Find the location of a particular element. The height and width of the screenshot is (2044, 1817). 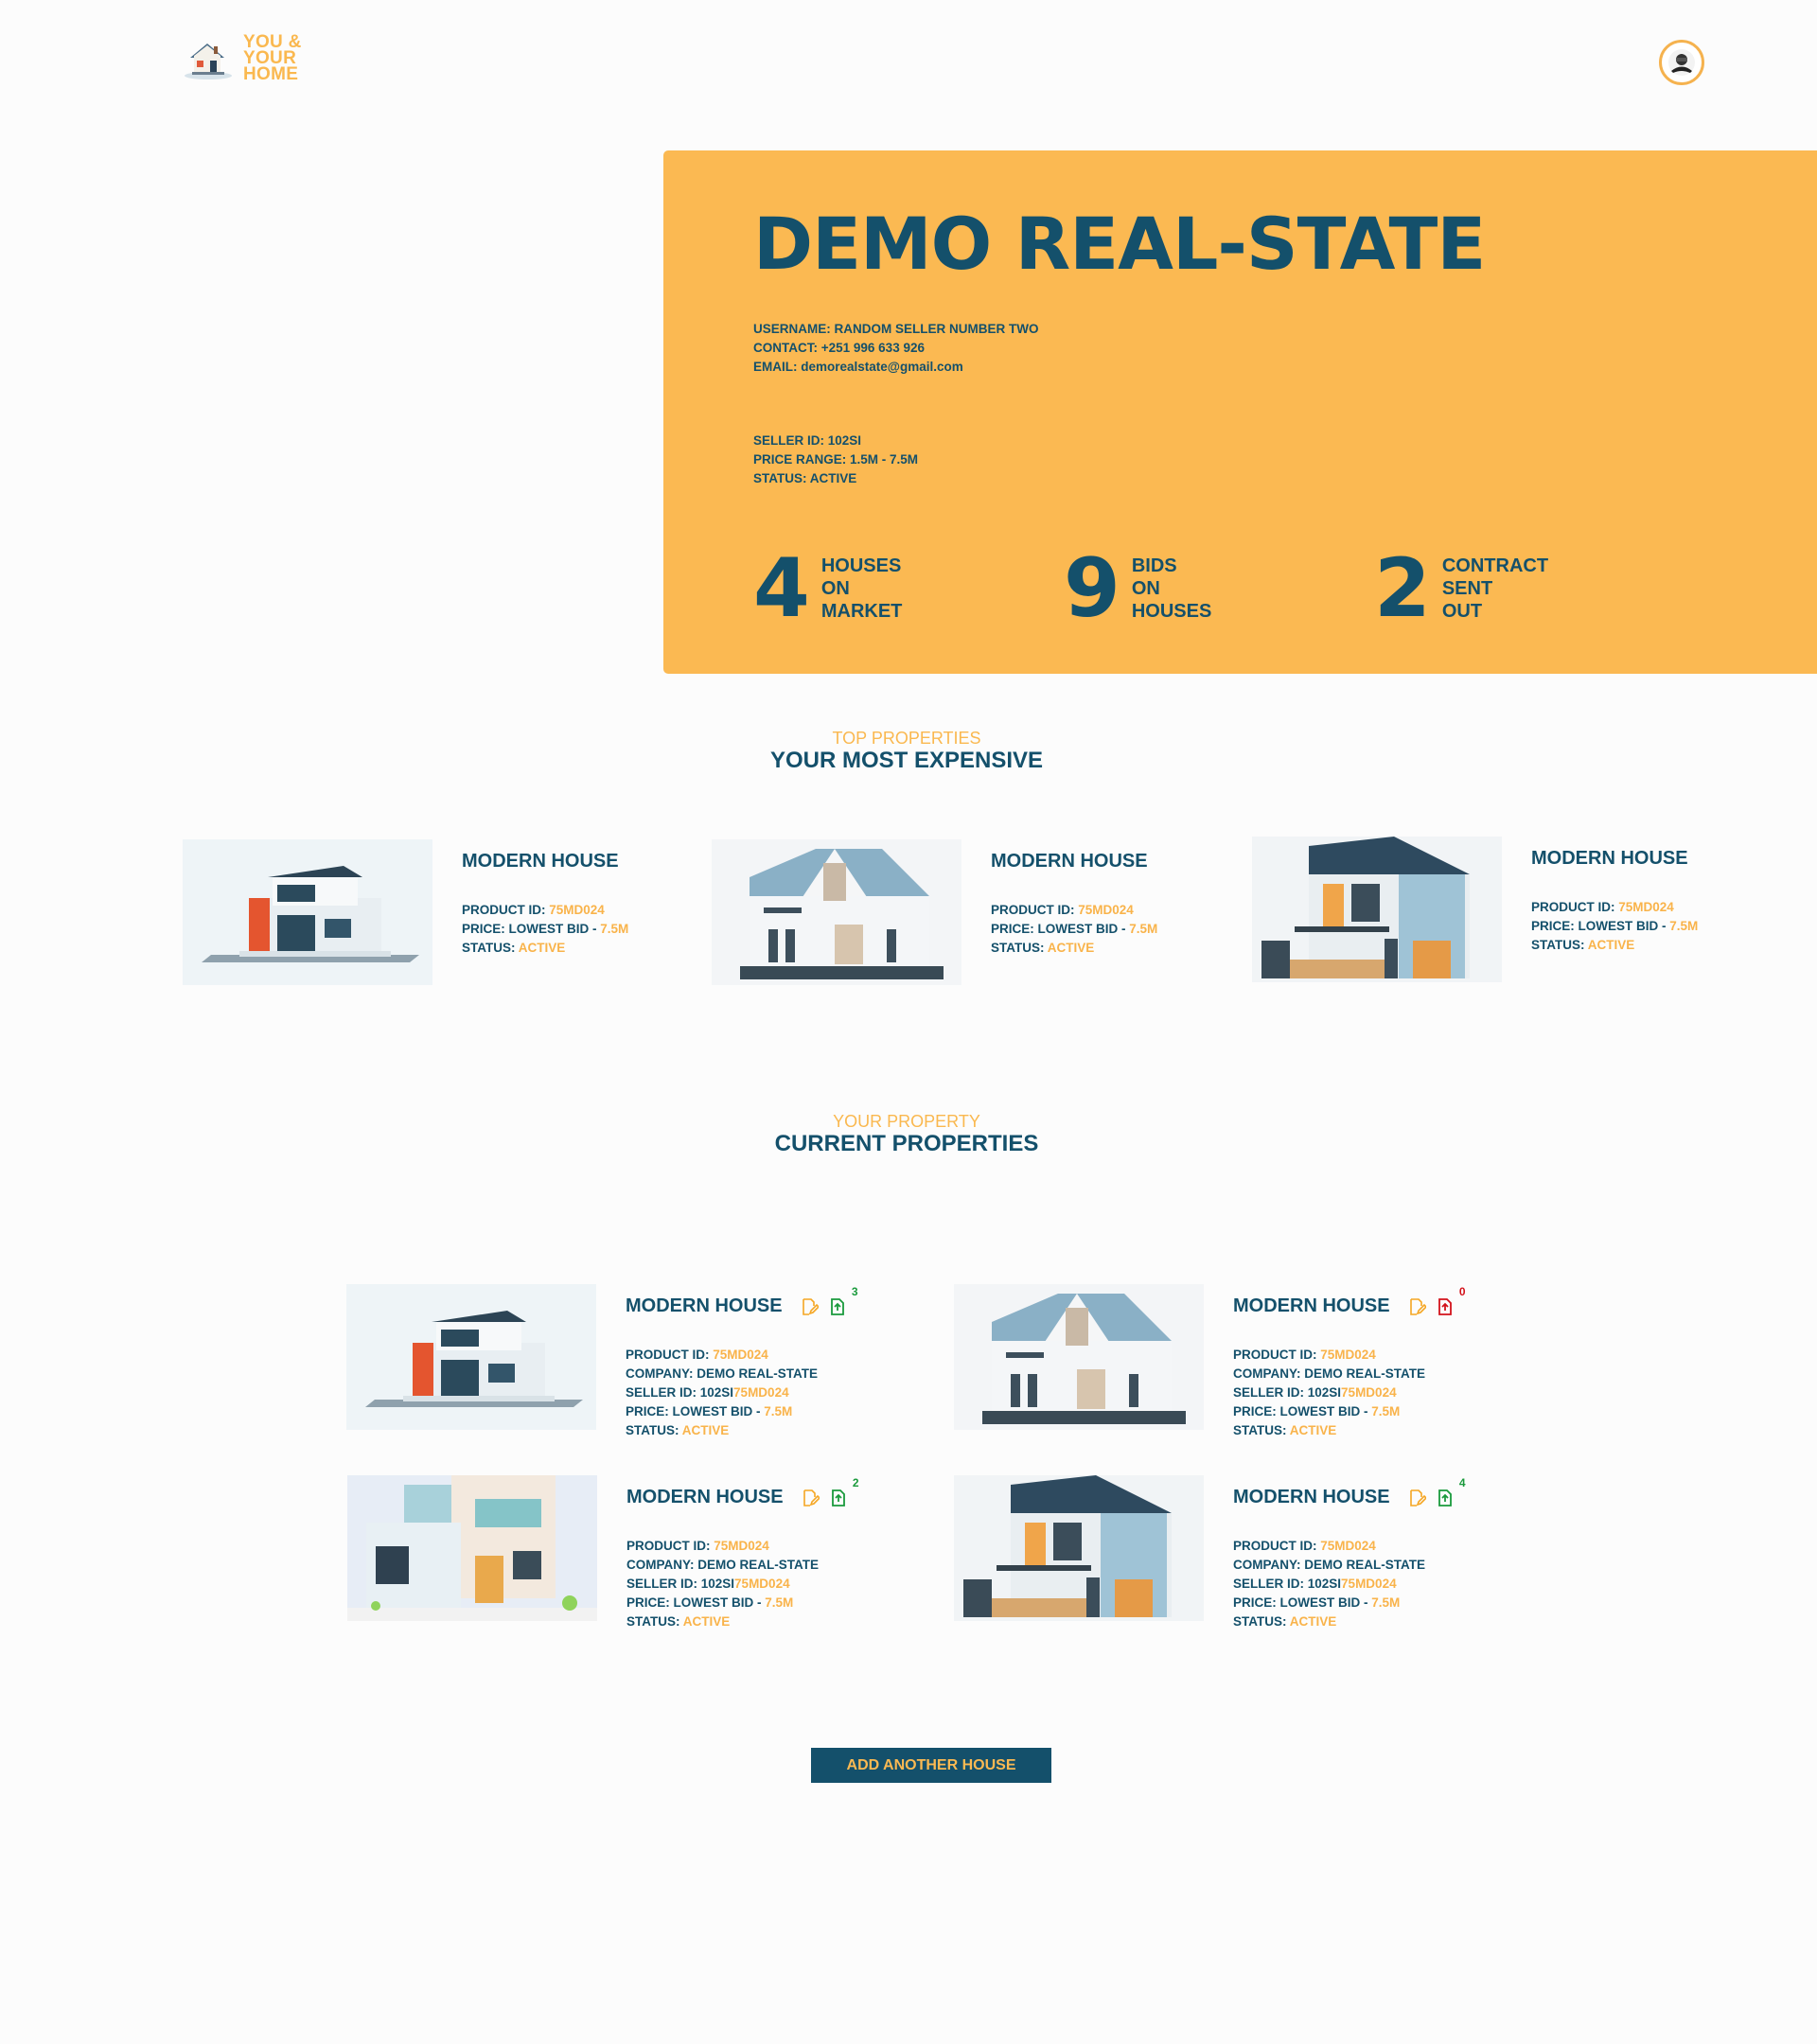

card-title-row: MODERN HOUSE is located at coordinates (1074, 861).